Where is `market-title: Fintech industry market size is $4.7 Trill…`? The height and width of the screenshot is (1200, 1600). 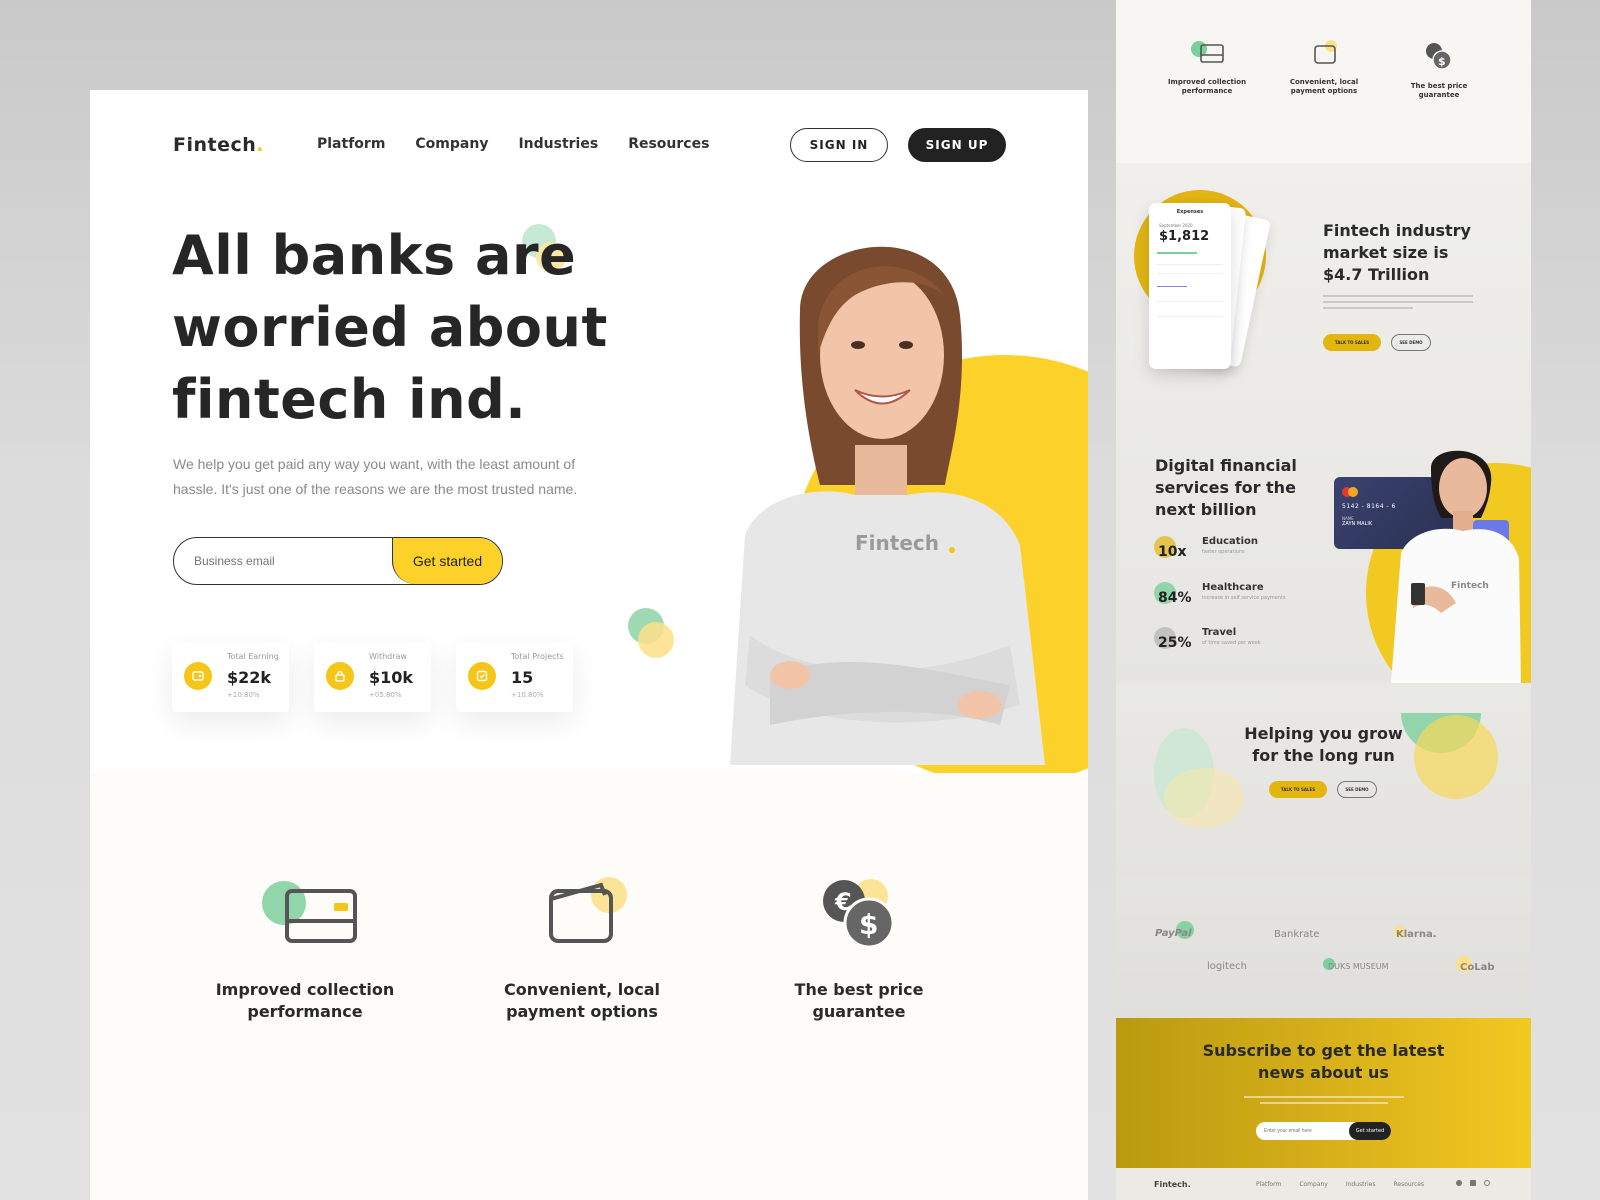 market-title: Fintech industry market size is $4.7 Trill… is located at coordinates (1397, 252).